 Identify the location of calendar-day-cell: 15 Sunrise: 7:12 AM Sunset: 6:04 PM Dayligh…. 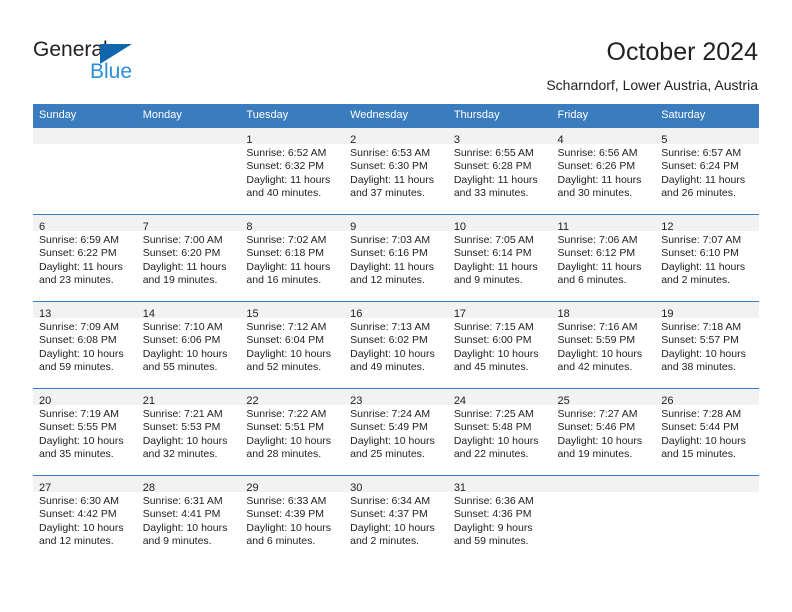
(292, 345).